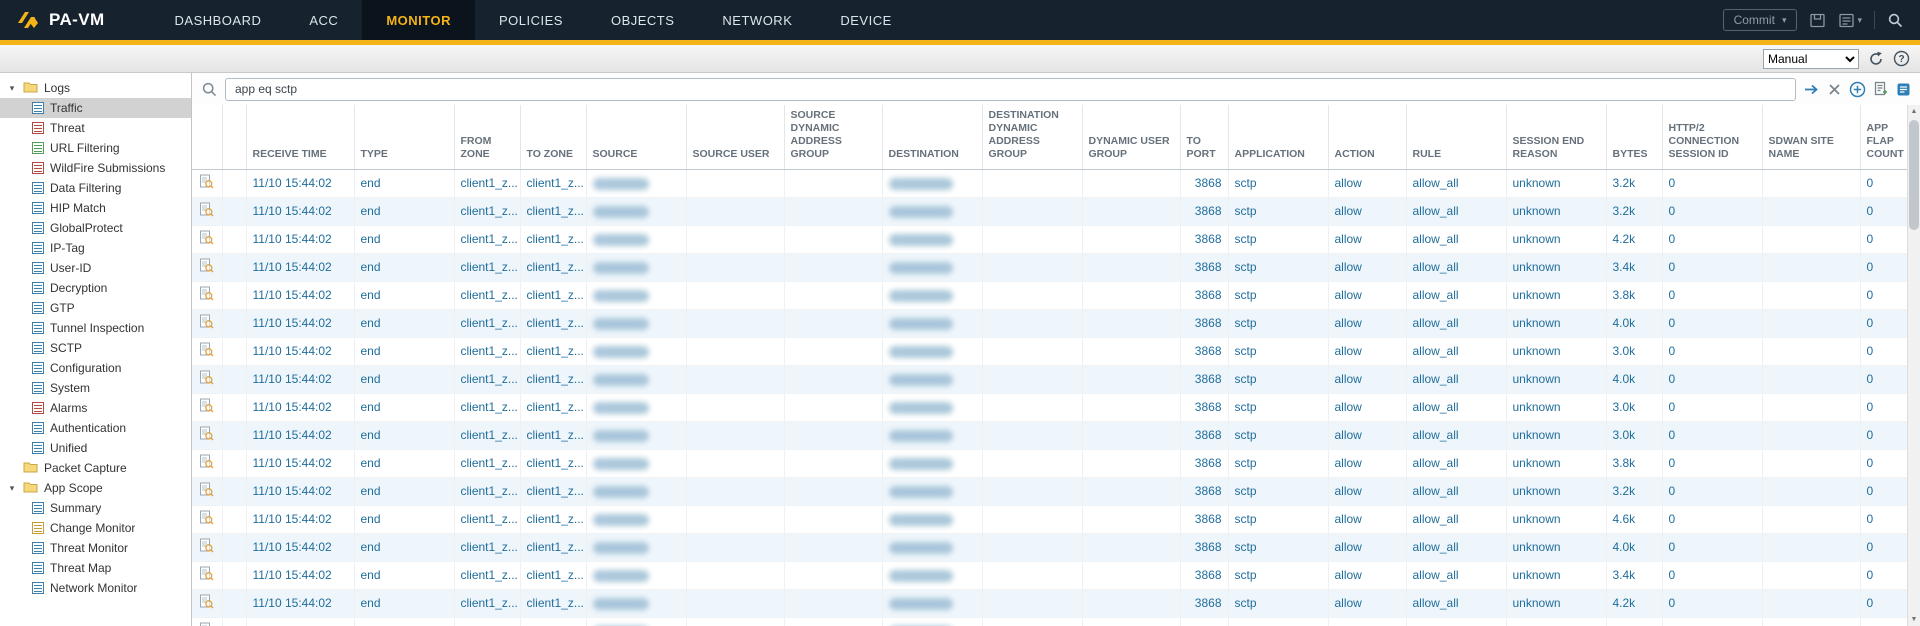  I want to click on column-header-to-zone: To Zone, so click(553, 137).